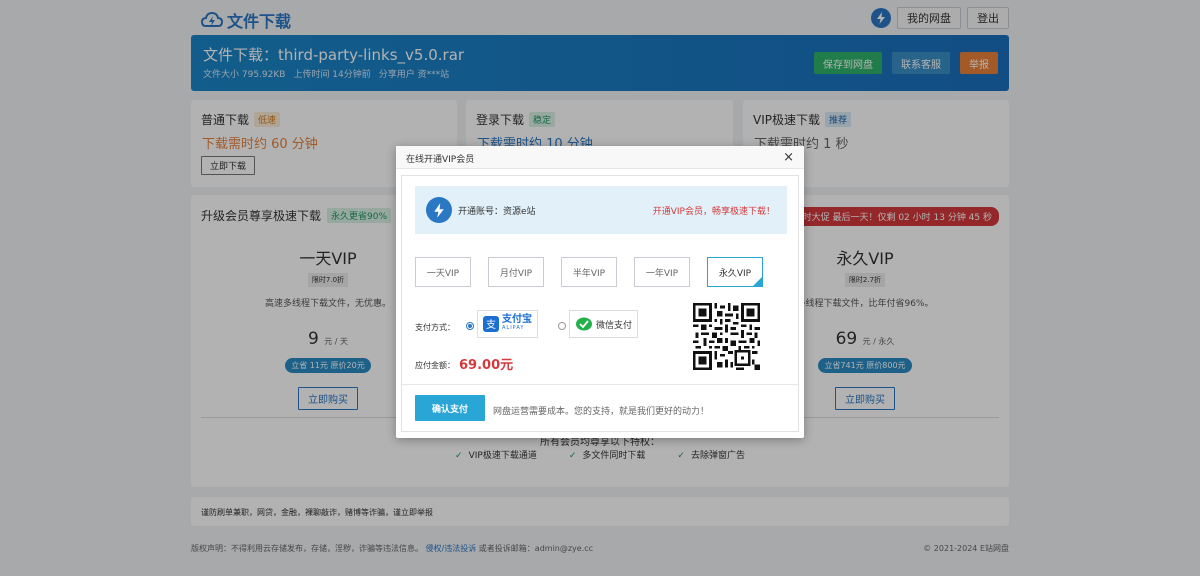 The height and width of the screenshot is (576, 1200). What do you see at coordinates (470, 326) in the screenshot?
I see `alipay-radio` at bounding box center [470, 326].